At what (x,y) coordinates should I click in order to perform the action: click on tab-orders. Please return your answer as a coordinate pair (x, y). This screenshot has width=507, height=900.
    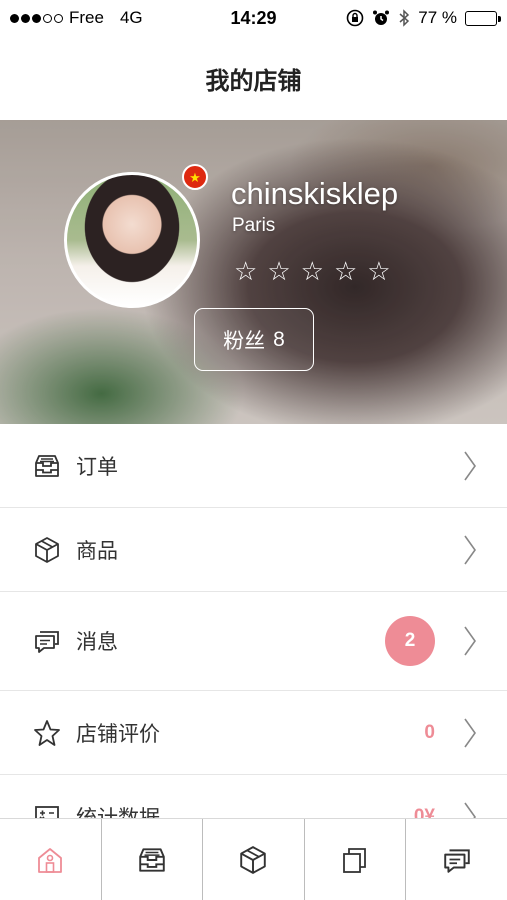
    Looking at the image, I should click on (153, 859).